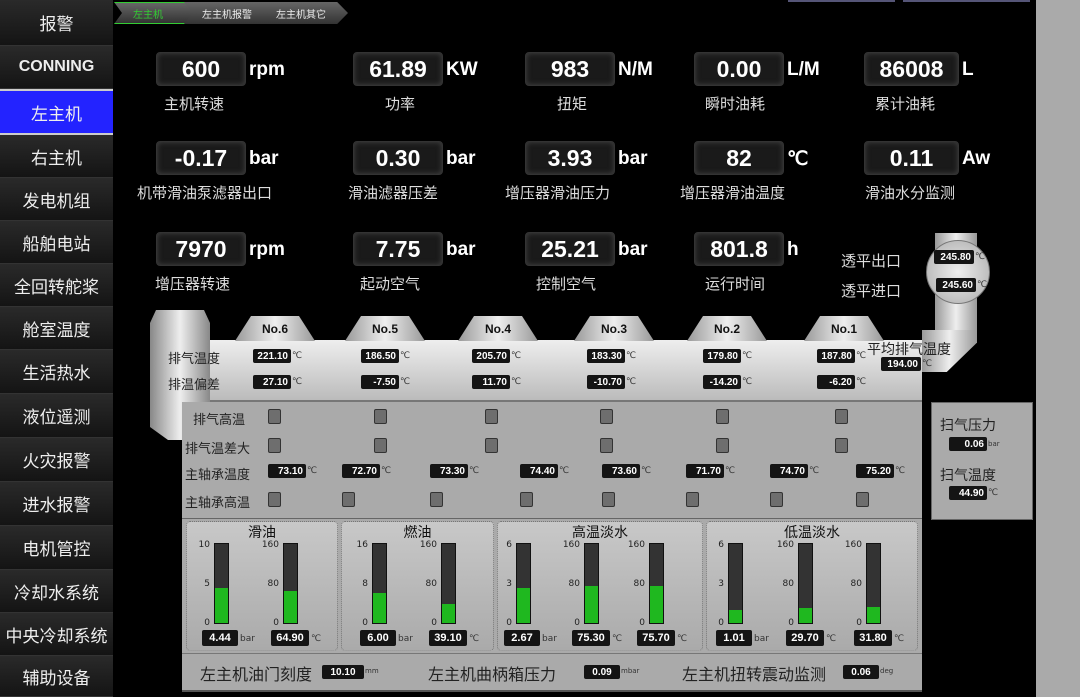 The height and width of the screenshot is (697, 1080). I want to click on exhaust-temp-value: 179.80, so click(722, 356).